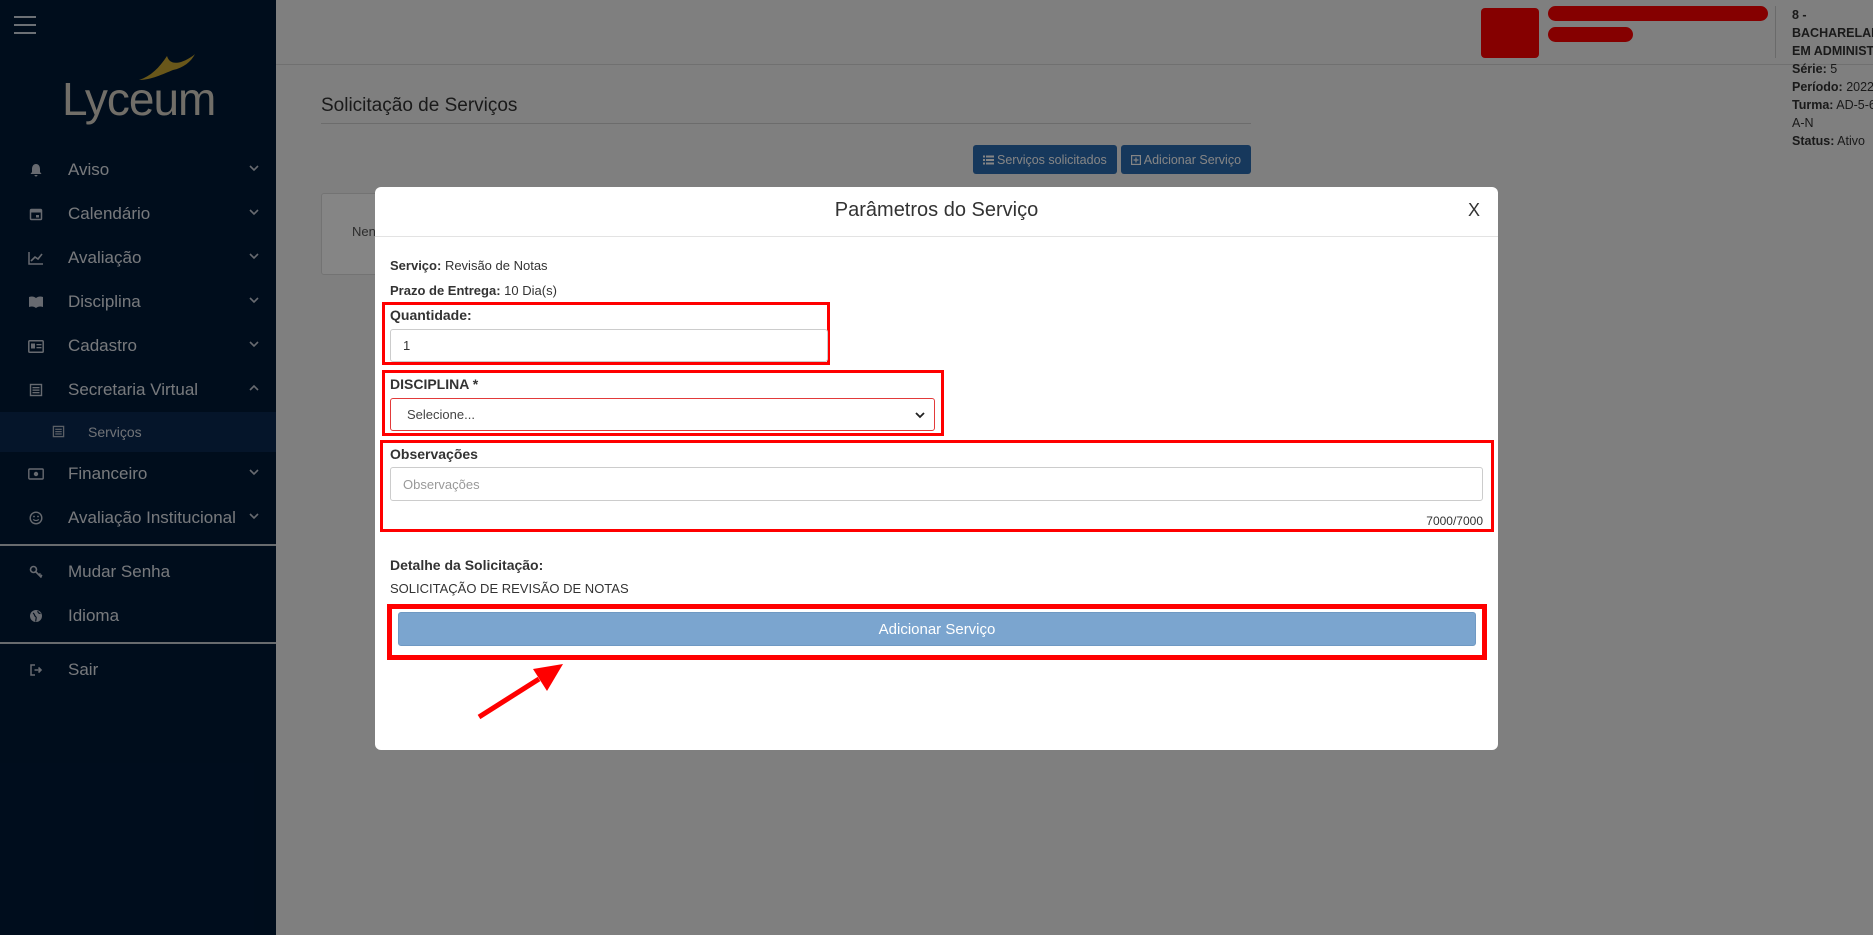  Describe the element at coordinates (496, 265) in the screenshot. I see `service-value: Revisão de Notas` at that location.